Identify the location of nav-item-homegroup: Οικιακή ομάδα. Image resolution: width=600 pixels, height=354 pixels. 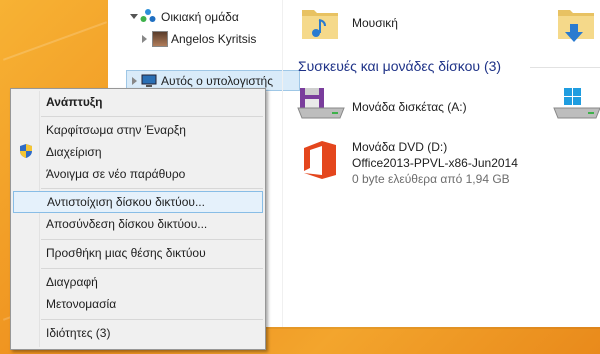
(200, 17).